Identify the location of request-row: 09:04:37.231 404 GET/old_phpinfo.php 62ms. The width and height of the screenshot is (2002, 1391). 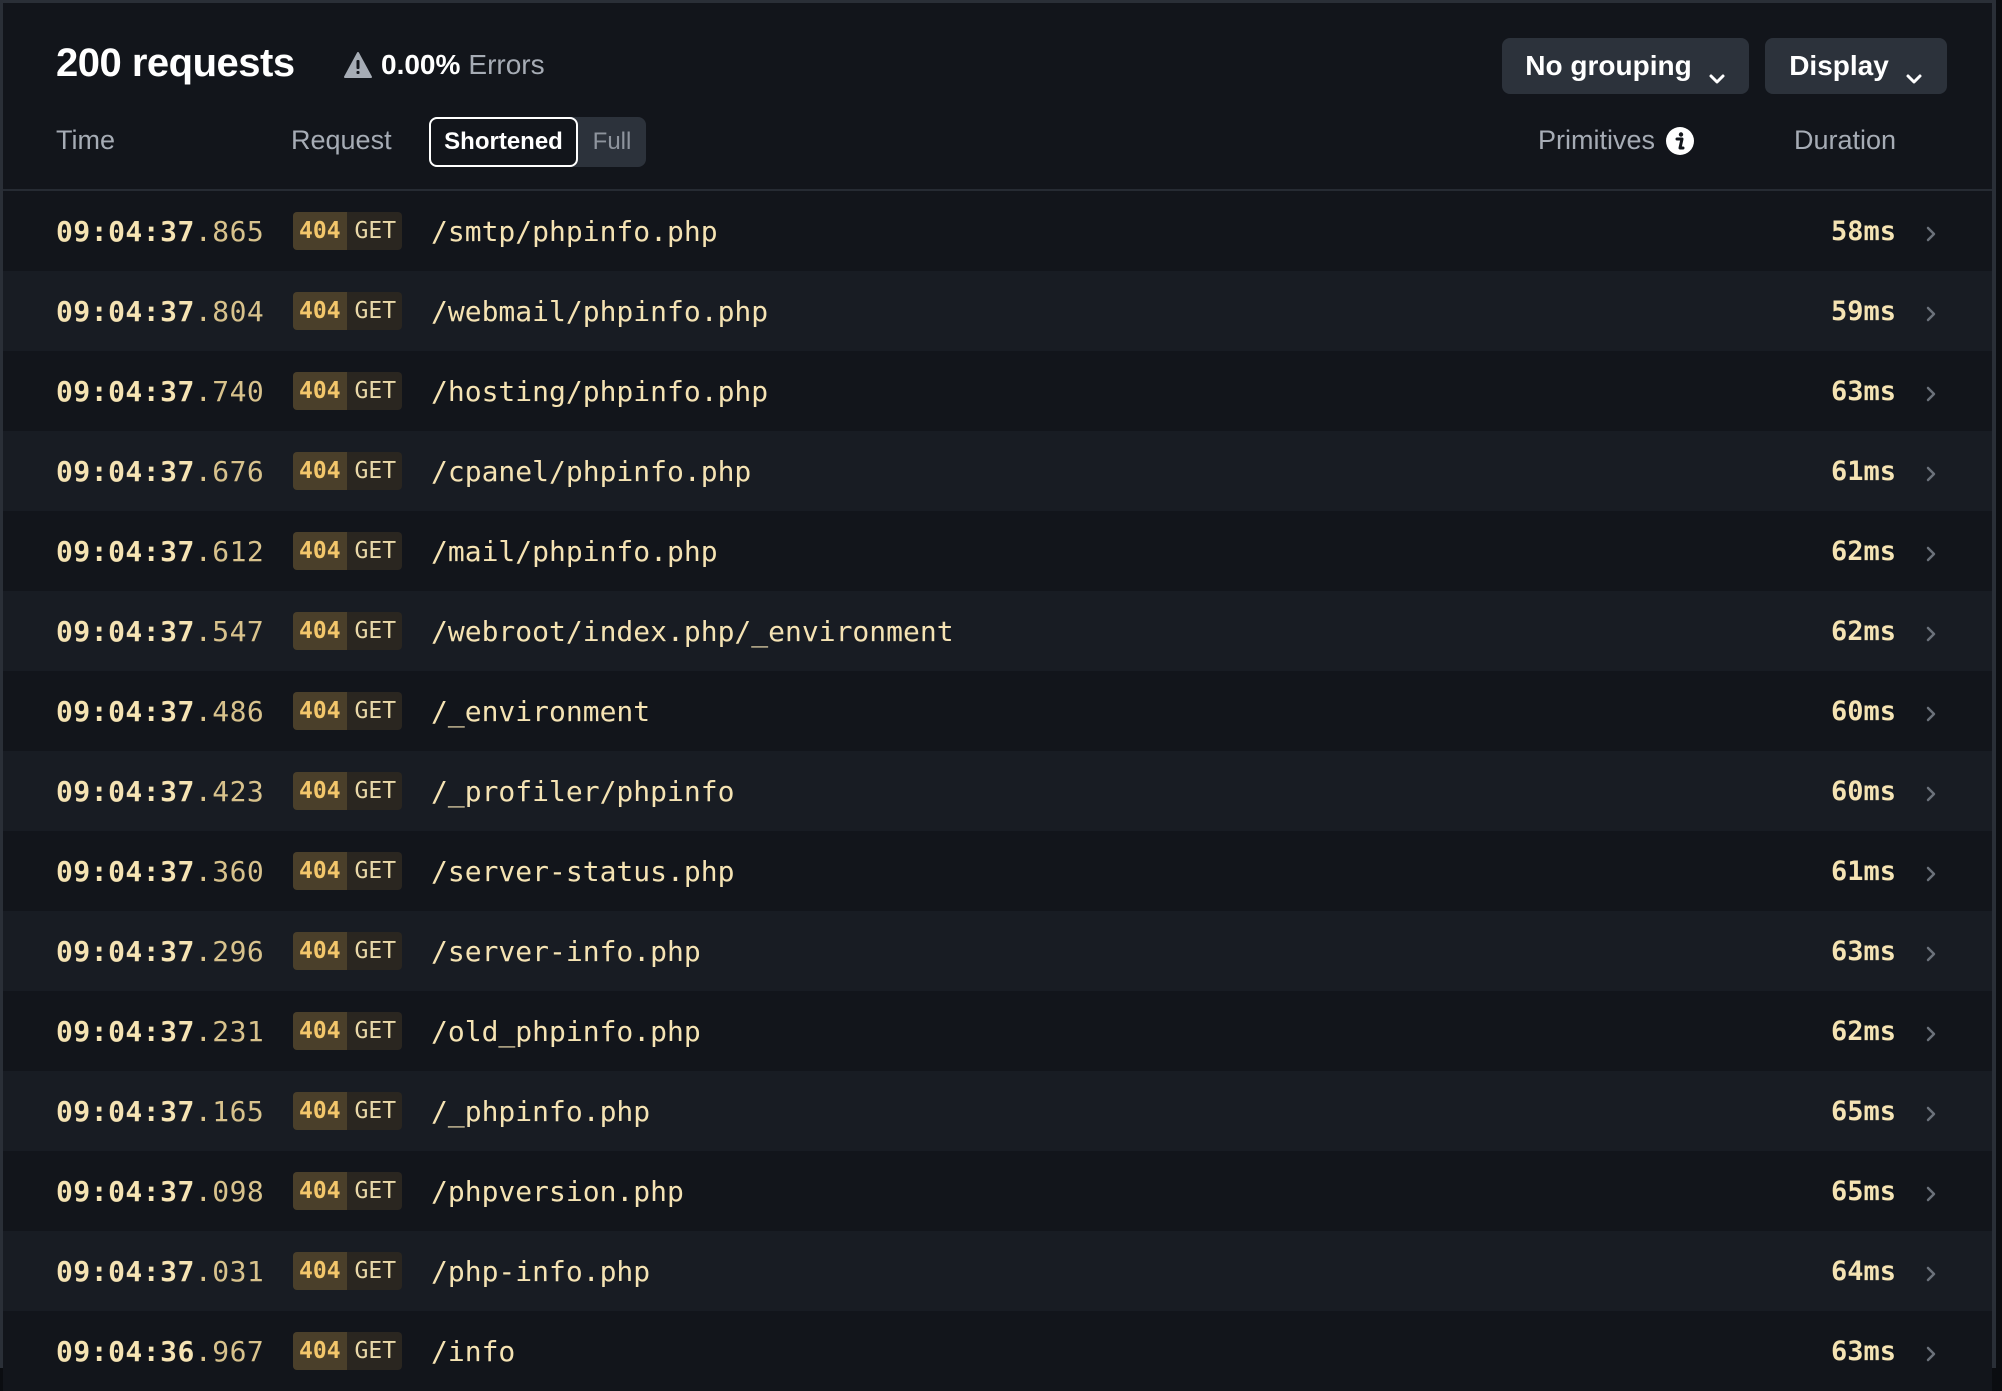
(997, 1031).